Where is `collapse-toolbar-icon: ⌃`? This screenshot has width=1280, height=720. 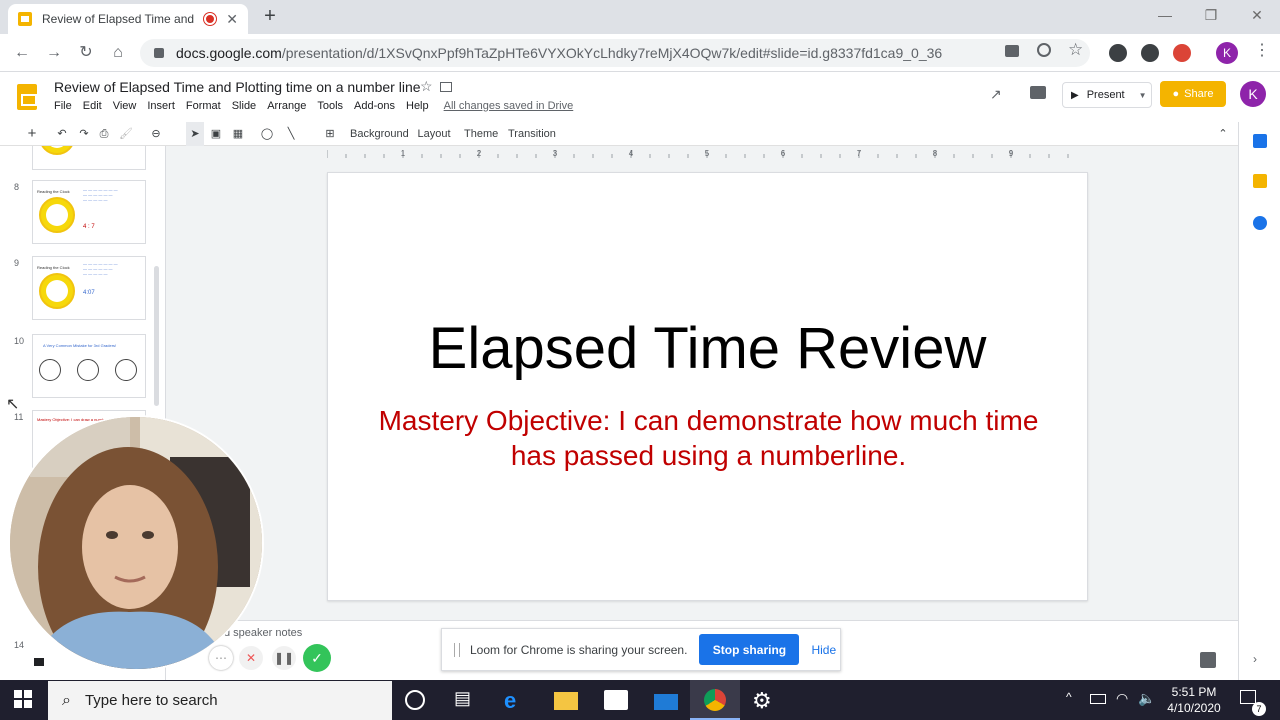
collapse-toolbar-icon: ⌃ is located at coordinates (1223, 134).